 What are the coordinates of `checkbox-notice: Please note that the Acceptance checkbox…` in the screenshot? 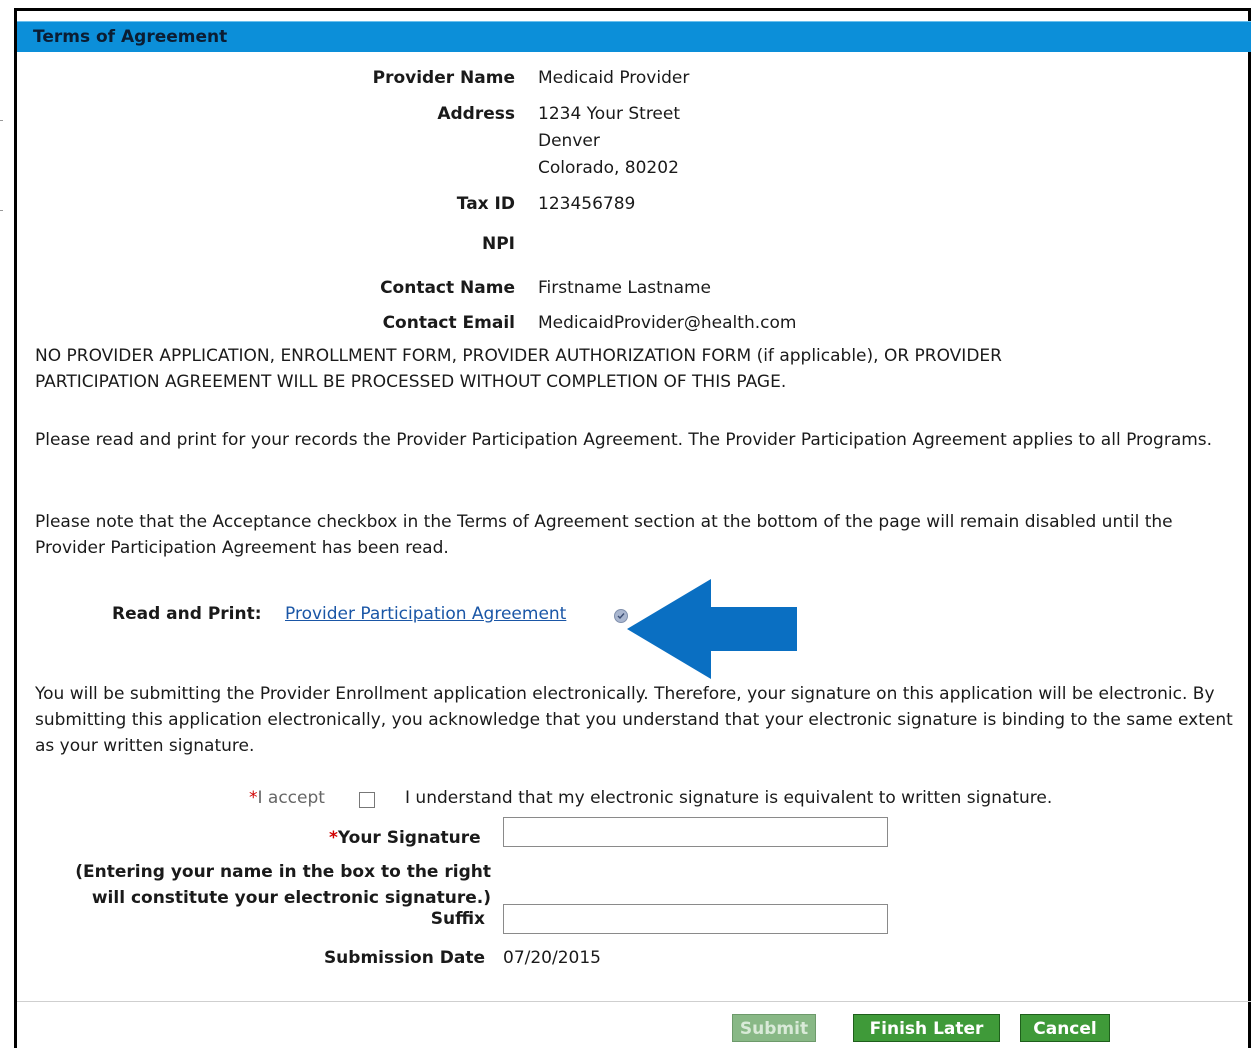 It's located at (604, 535).